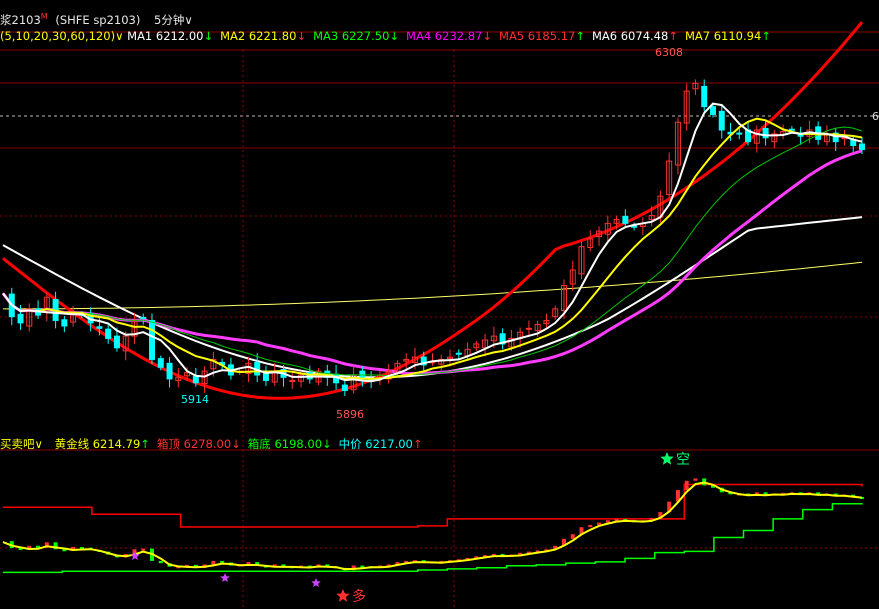 The height and width of the screenshot is (609, 879). What do you see at coordinates (537, 36) in the screenshot?
I see `ma-legend-item-value: MA5 6185.17` at bounding box center [537, 36].